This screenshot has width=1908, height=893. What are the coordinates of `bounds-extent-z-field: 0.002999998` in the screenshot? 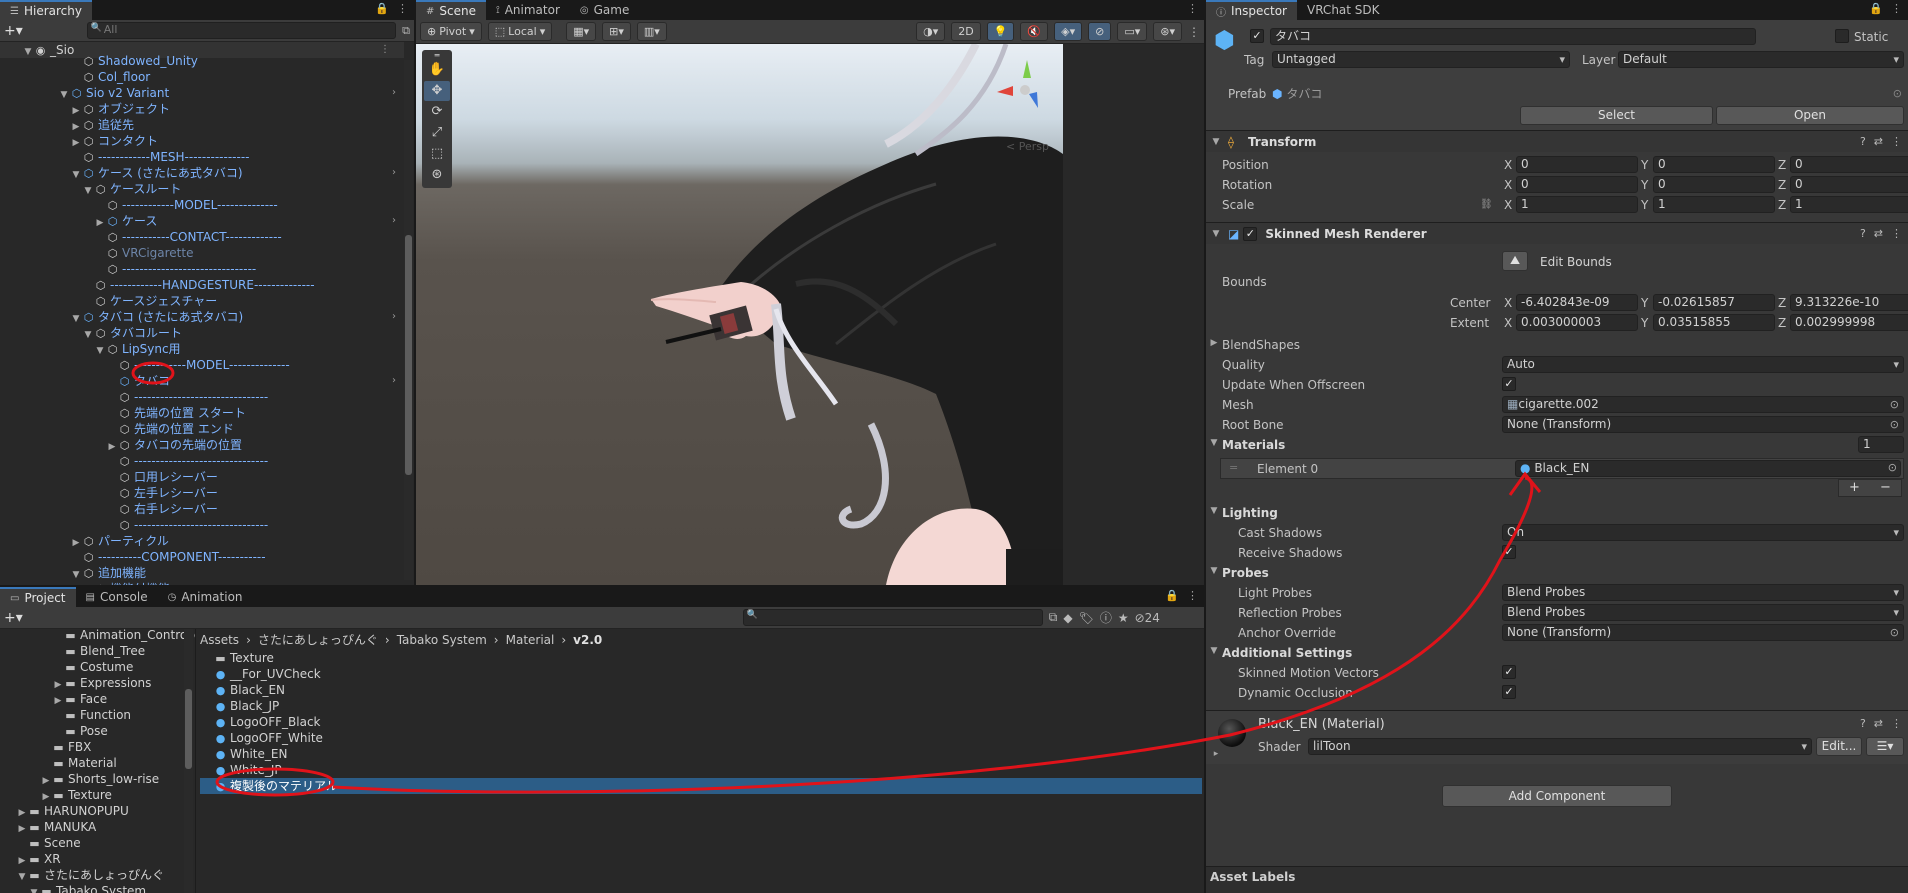 It's located at (1849, 322).